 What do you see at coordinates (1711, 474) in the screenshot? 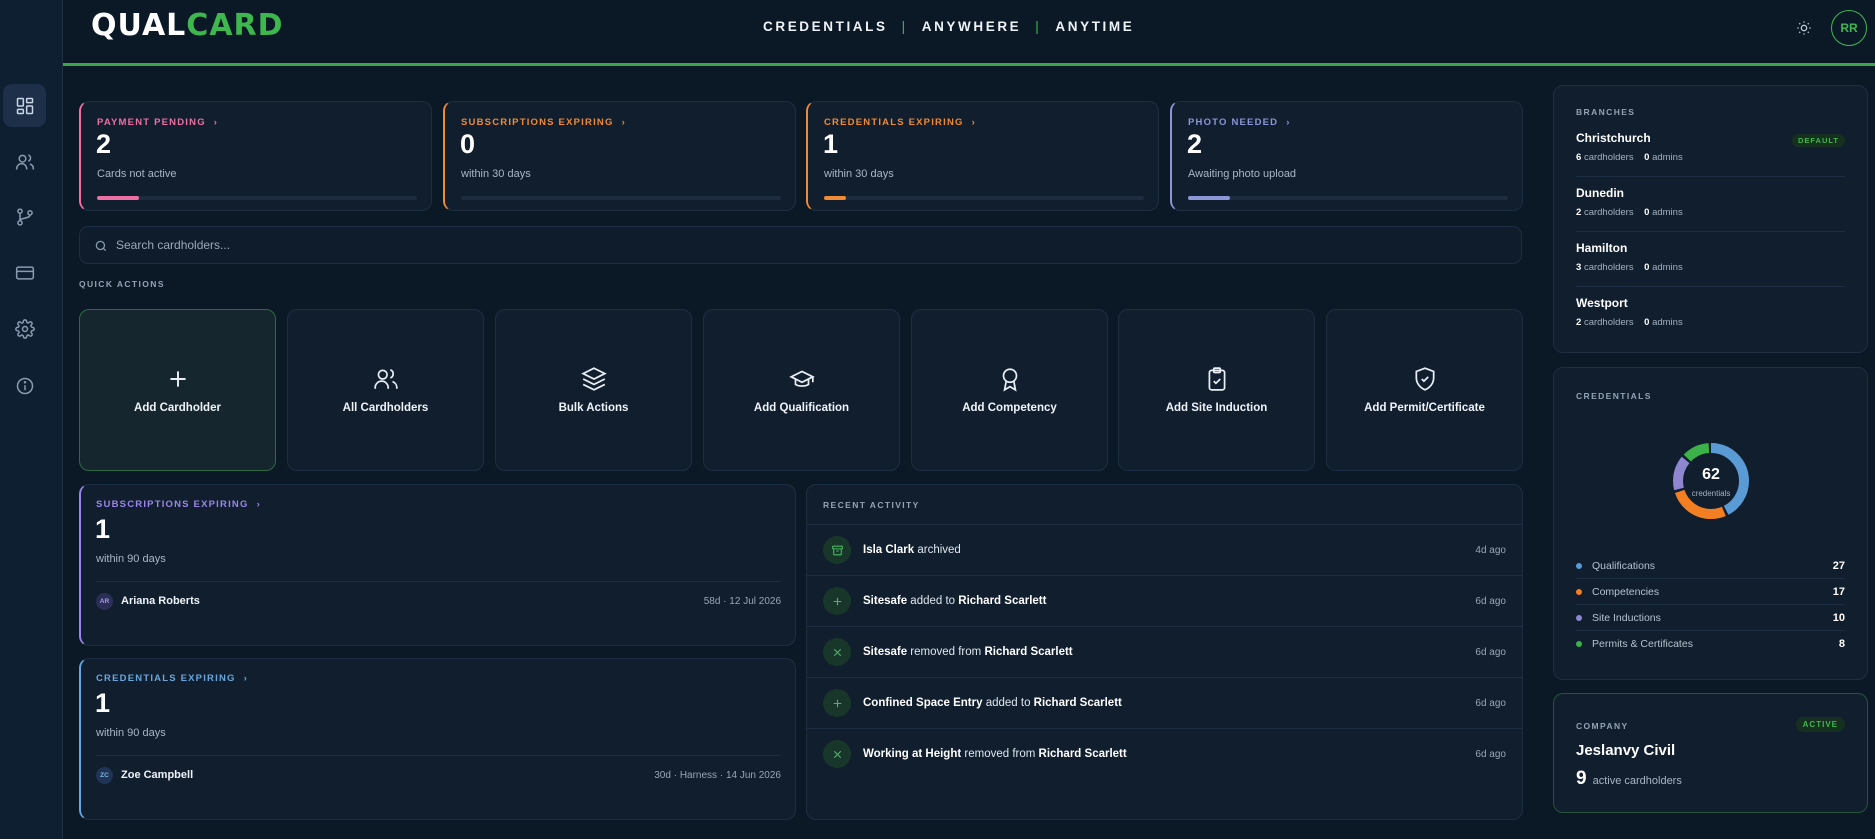
I see `donut-total: 62` at bounding box center [1711, 474].